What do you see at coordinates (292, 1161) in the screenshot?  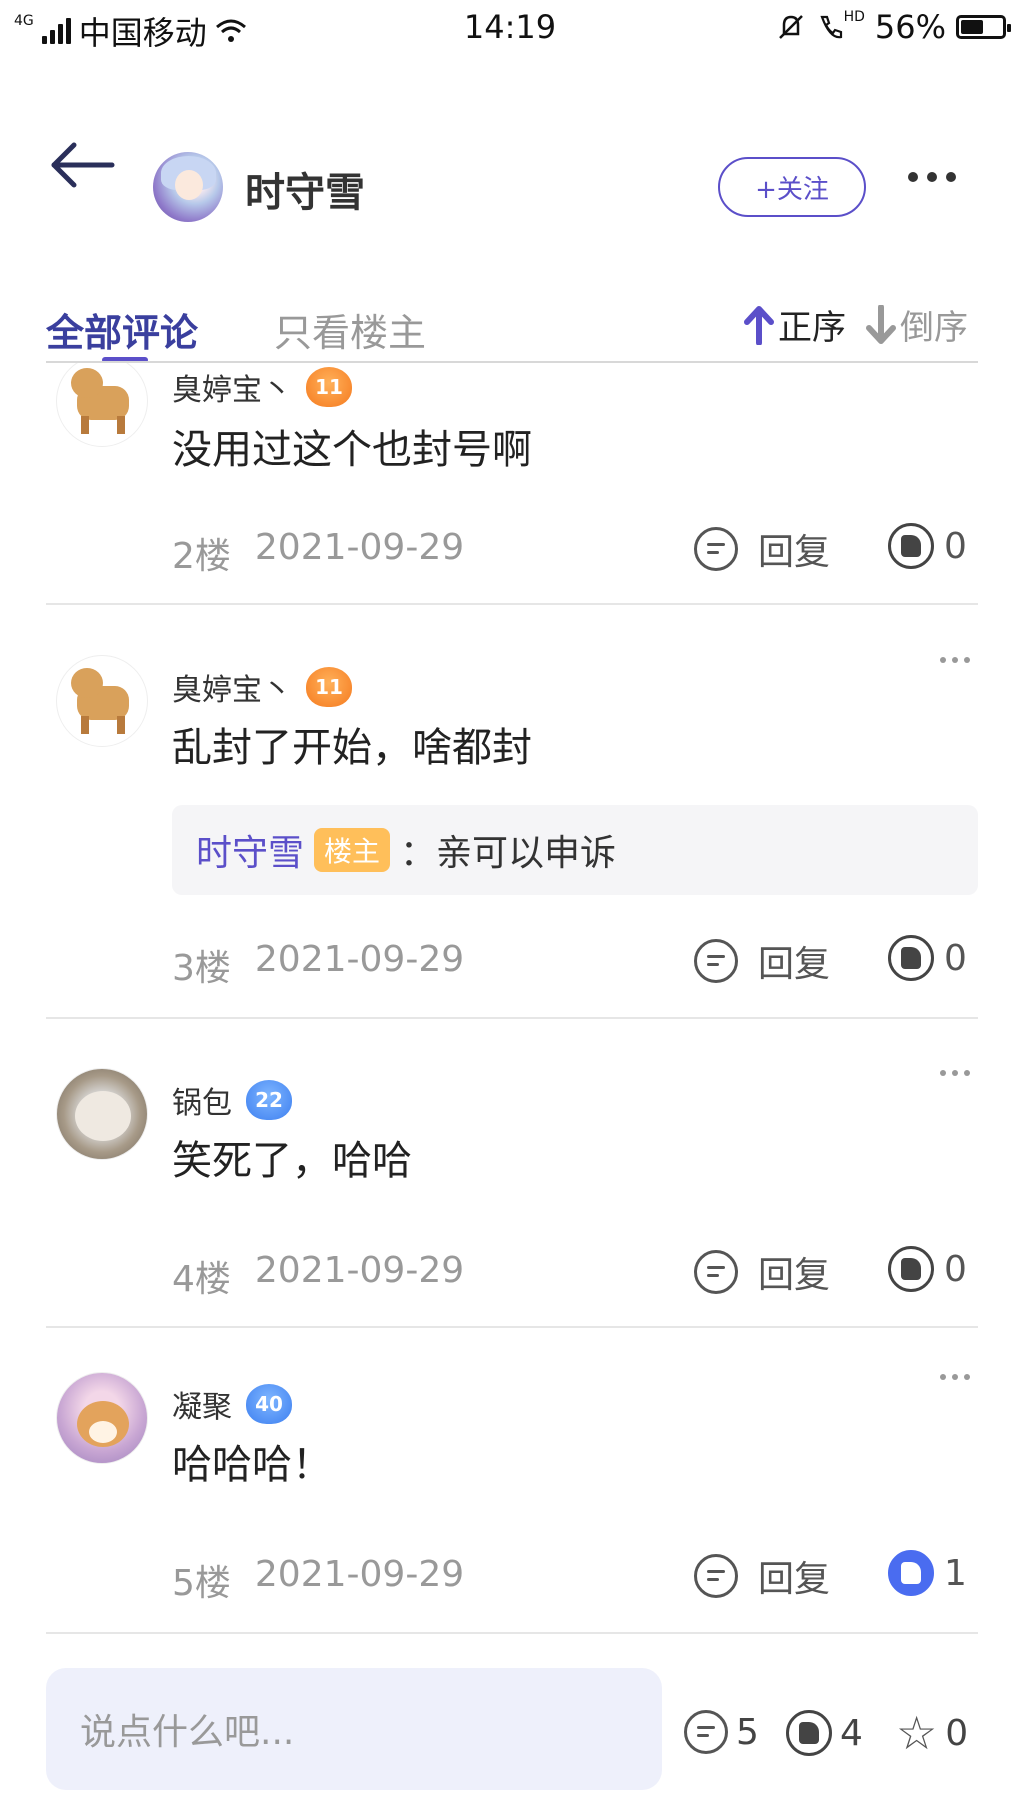 I see `comment-text: 笑死了，哈哈` at bounding box center [292, 1161].